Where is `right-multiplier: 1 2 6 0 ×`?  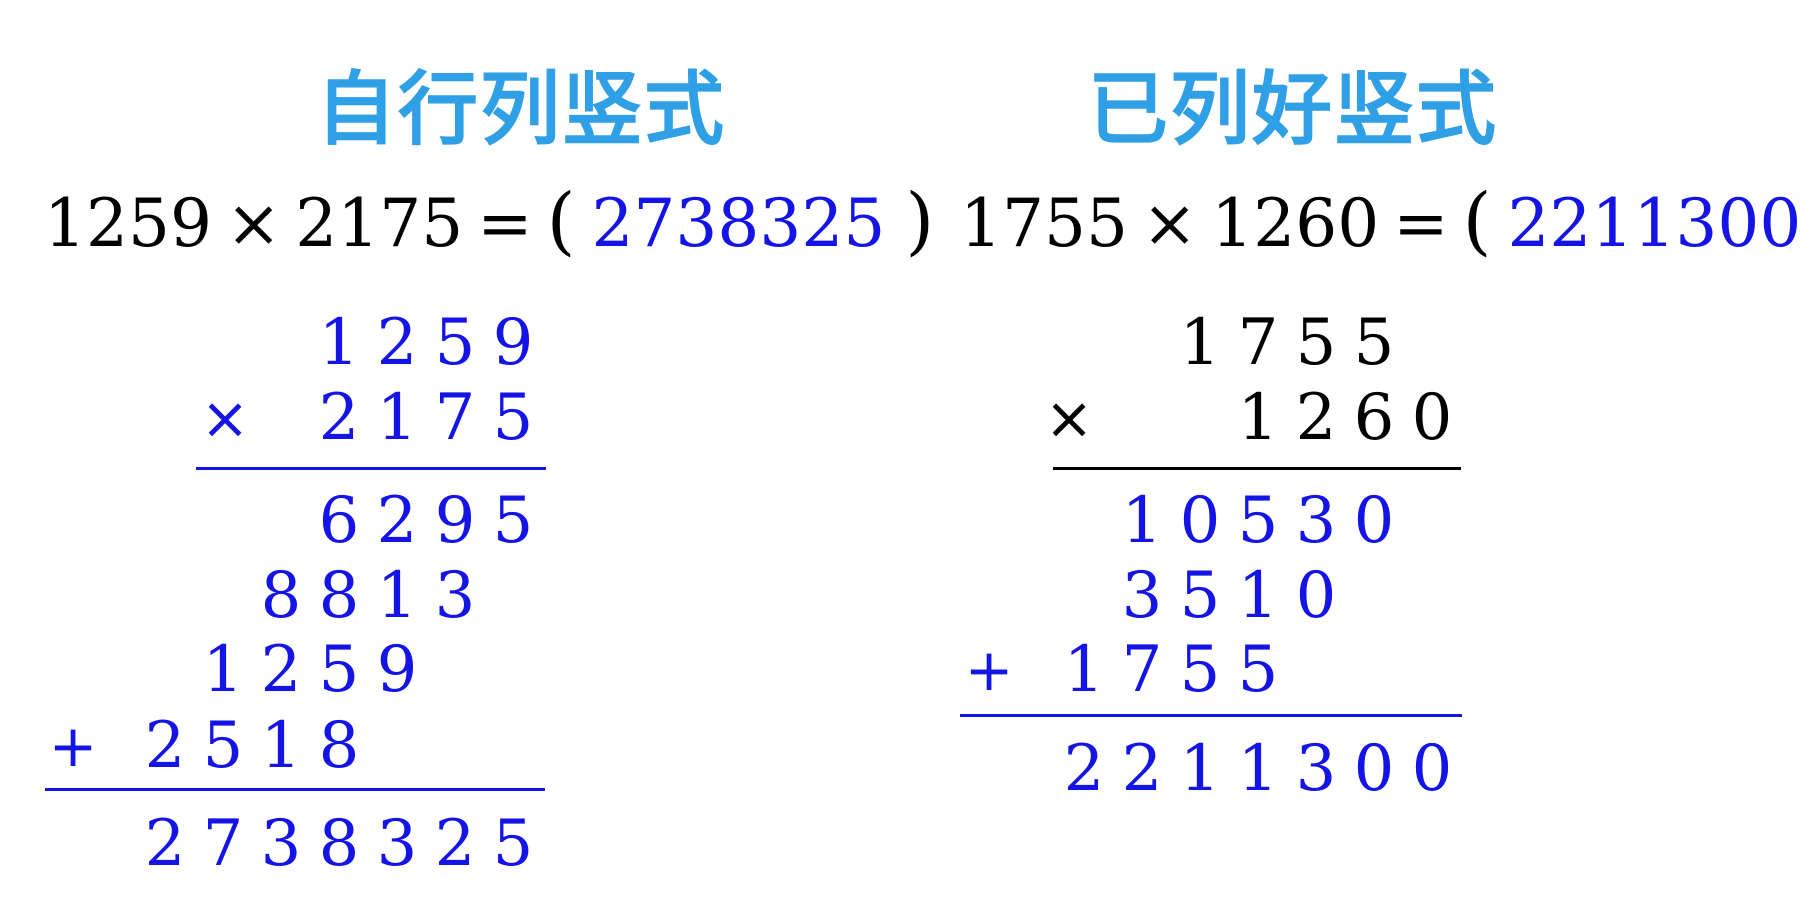 right-multiplier: 1 2 6 0 × is located at coordinates (1360, 418).